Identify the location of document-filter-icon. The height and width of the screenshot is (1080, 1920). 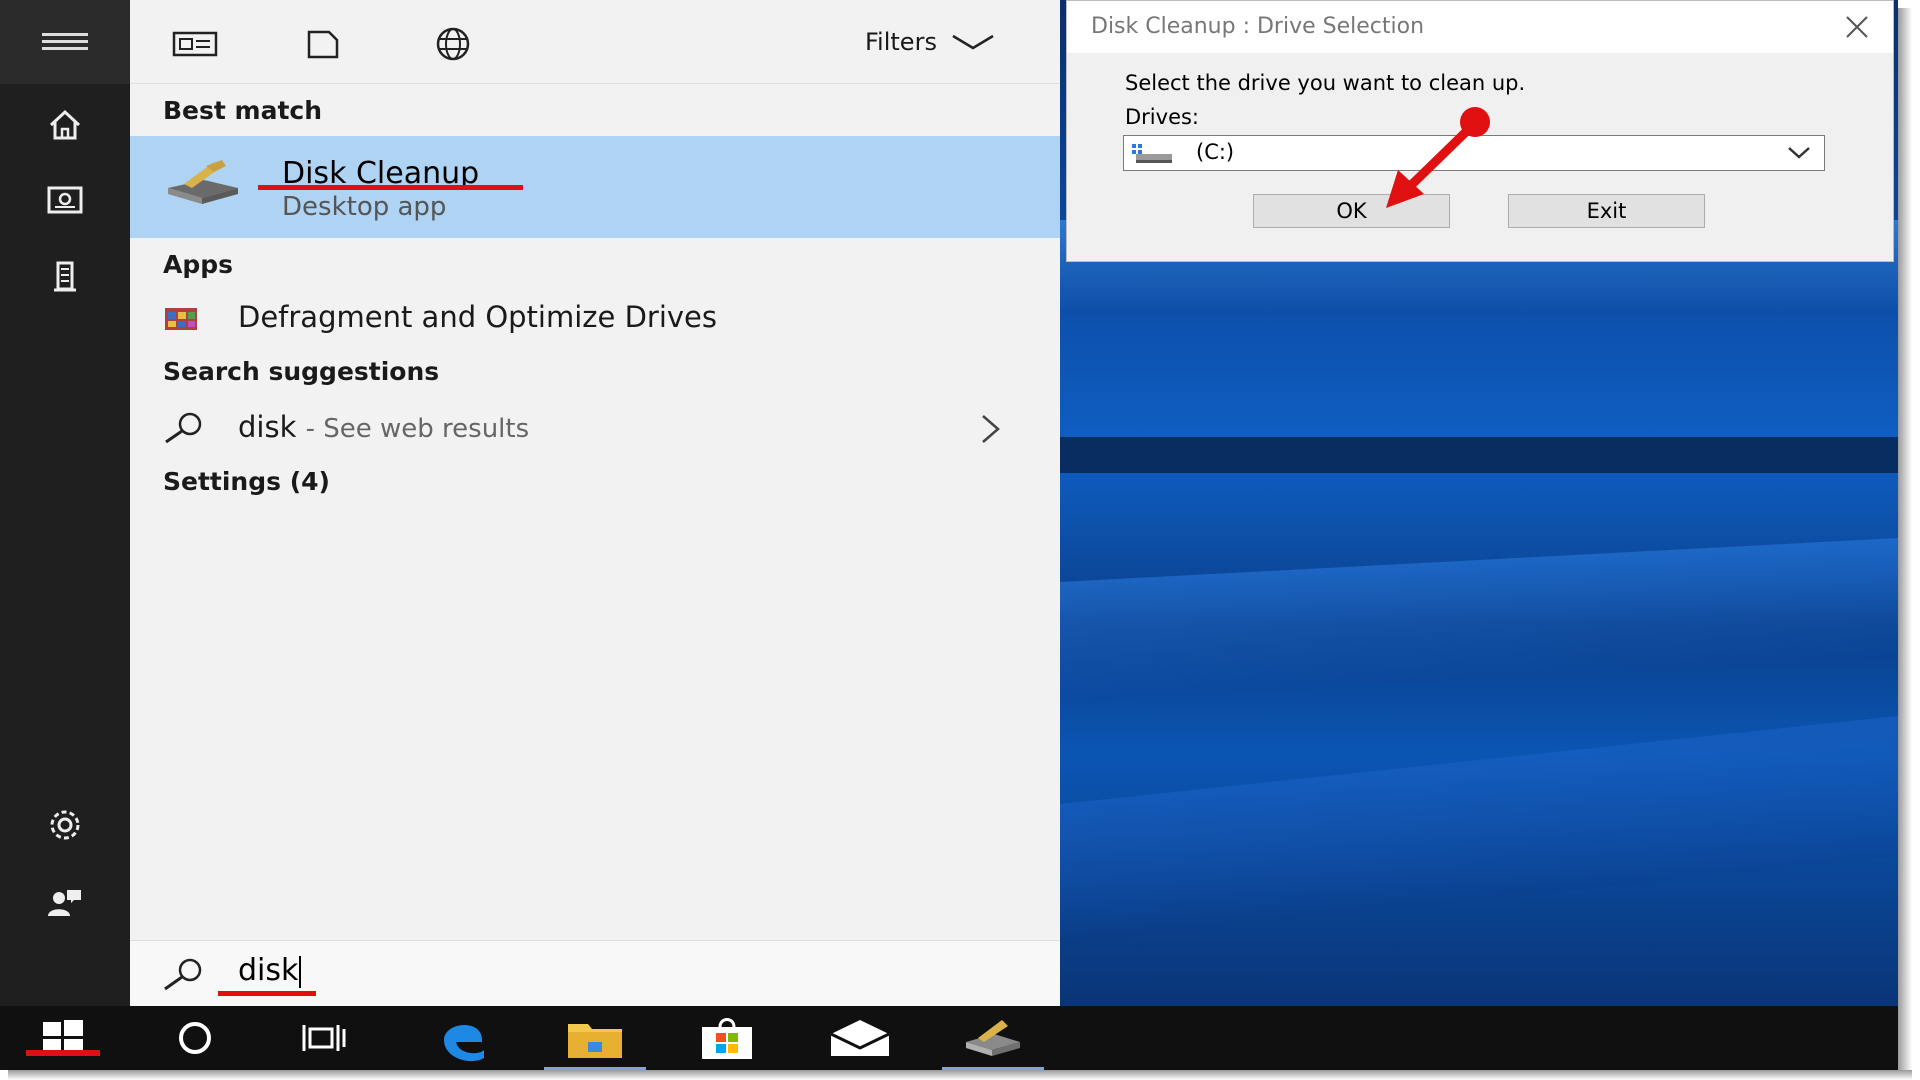
(323, 44).